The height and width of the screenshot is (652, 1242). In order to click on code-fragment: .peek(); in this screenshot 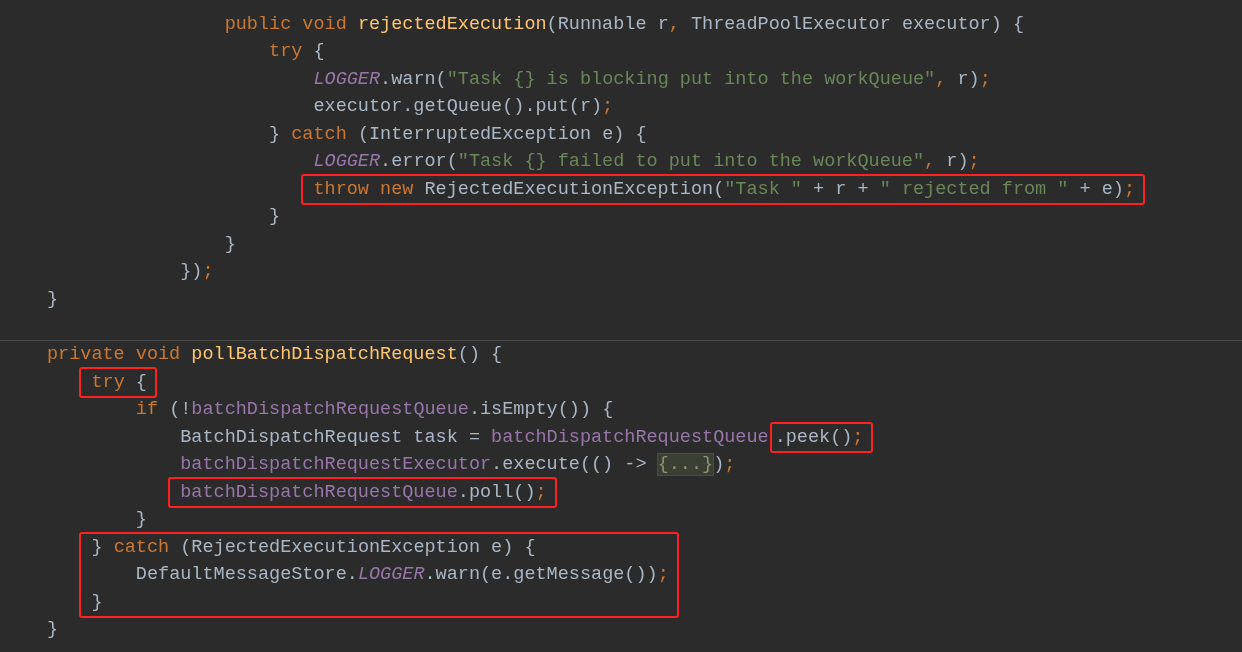, I will do `click(819, 437)`.